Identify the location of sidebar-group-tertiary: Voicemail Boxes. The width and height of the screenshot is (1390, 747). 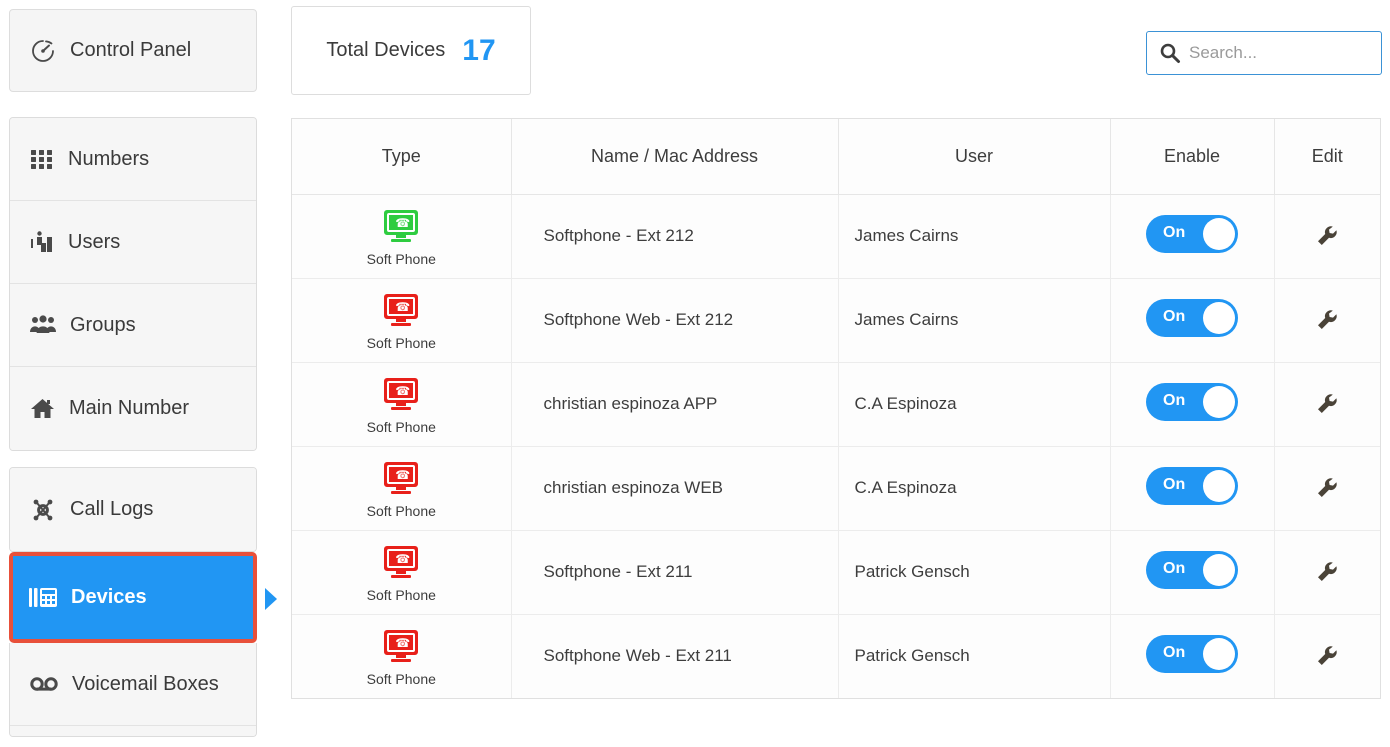
(133, 690).